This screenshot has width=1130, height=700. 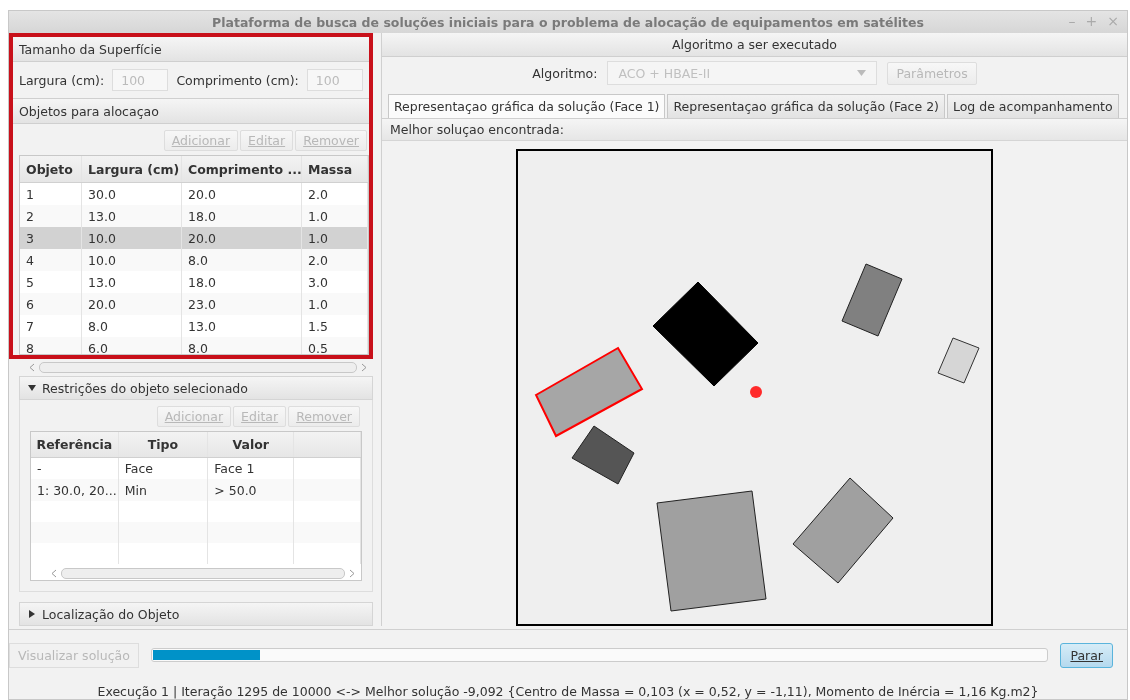 I want to click on column-header: Referência, so click(x=75, y=445).